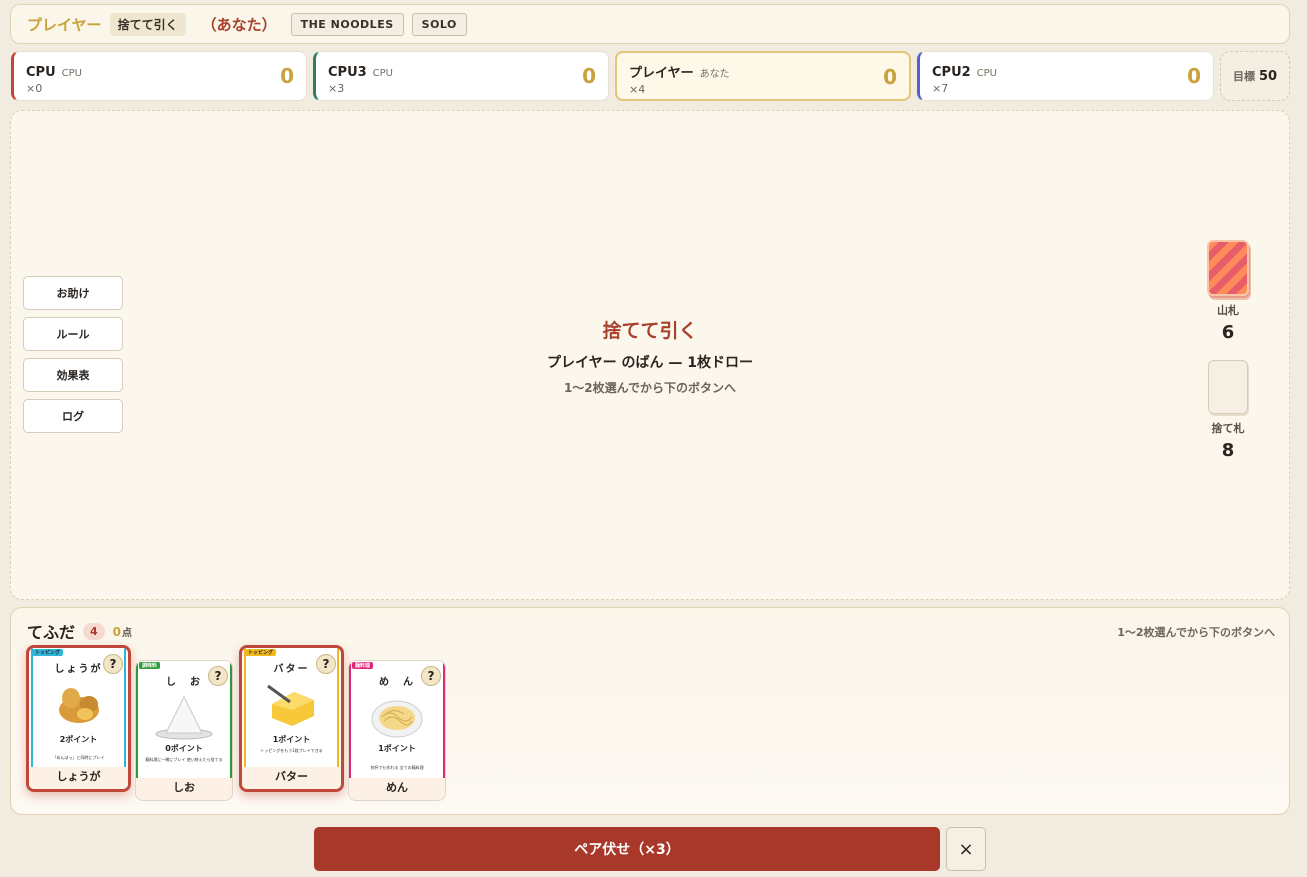 Image resolution: width=1307 pixels, height=877 pixels. Describe the element at coordinates (940, 88) in the screenshot. I see `player-count: ×7` at that location.